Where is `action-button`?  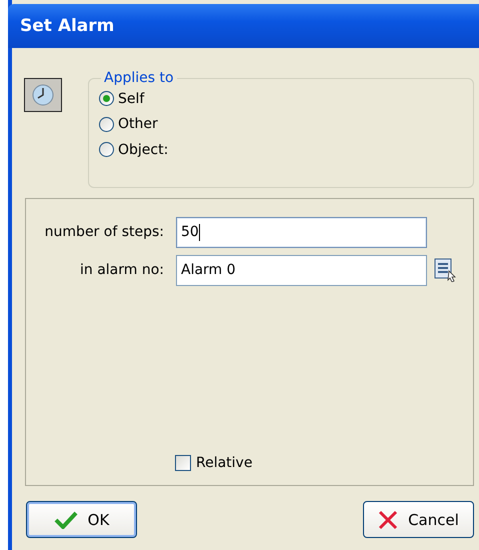
action-button is located at coordinates (43, 95).